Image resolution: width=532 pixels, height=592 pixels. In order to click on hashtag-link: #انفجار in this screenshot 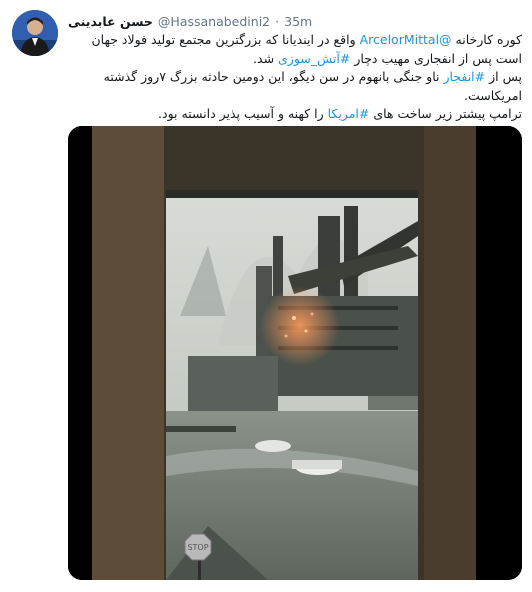, I will do `click(464, 76)`.